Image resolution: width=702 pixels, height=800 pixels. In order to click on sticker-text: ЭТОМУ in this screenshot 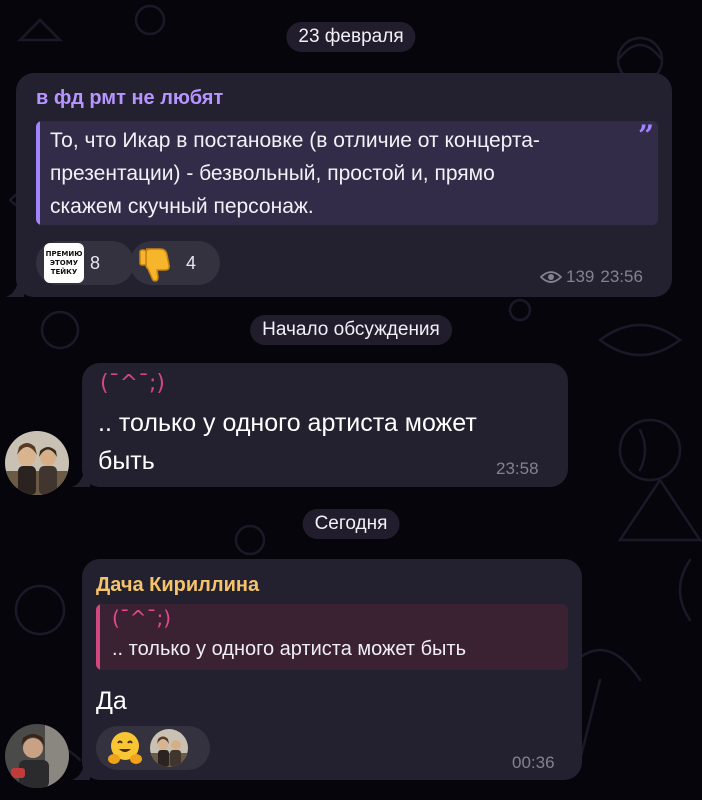, I will do `click(64, 262)`.